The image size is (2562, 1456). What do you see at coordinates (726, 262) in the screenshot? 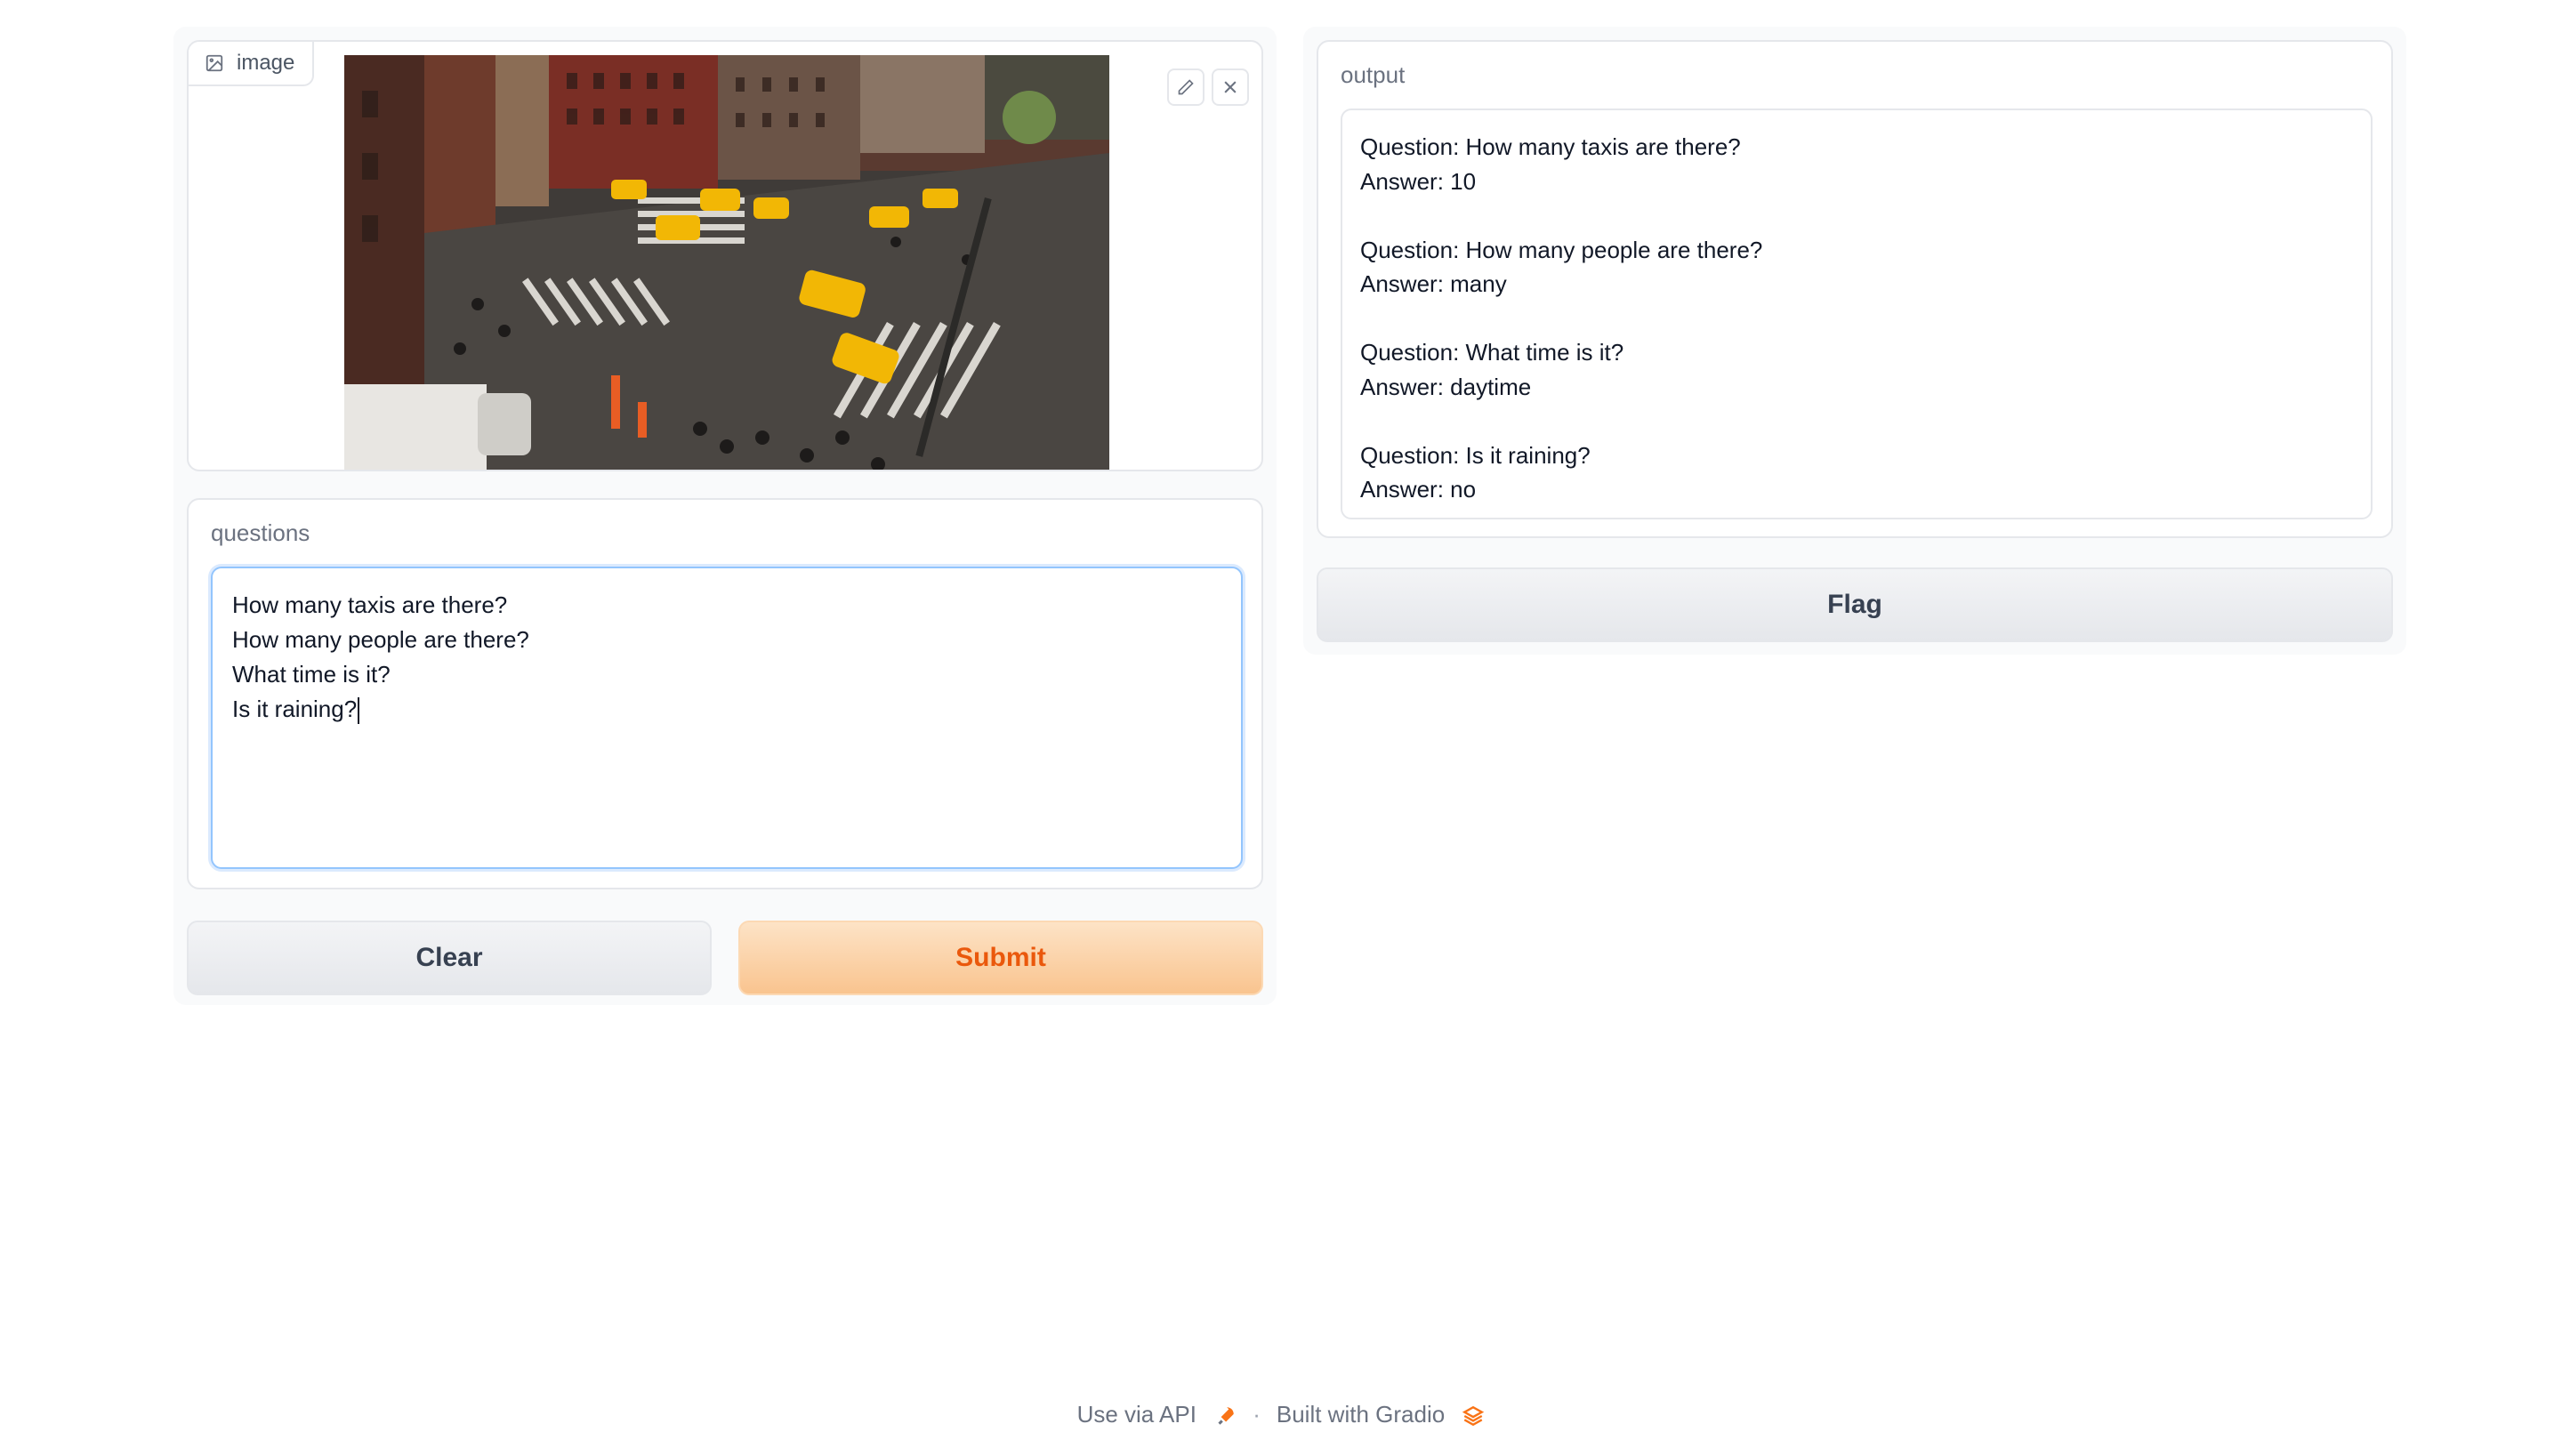
I see `uploaded-image` at bounding box center [726, 262].